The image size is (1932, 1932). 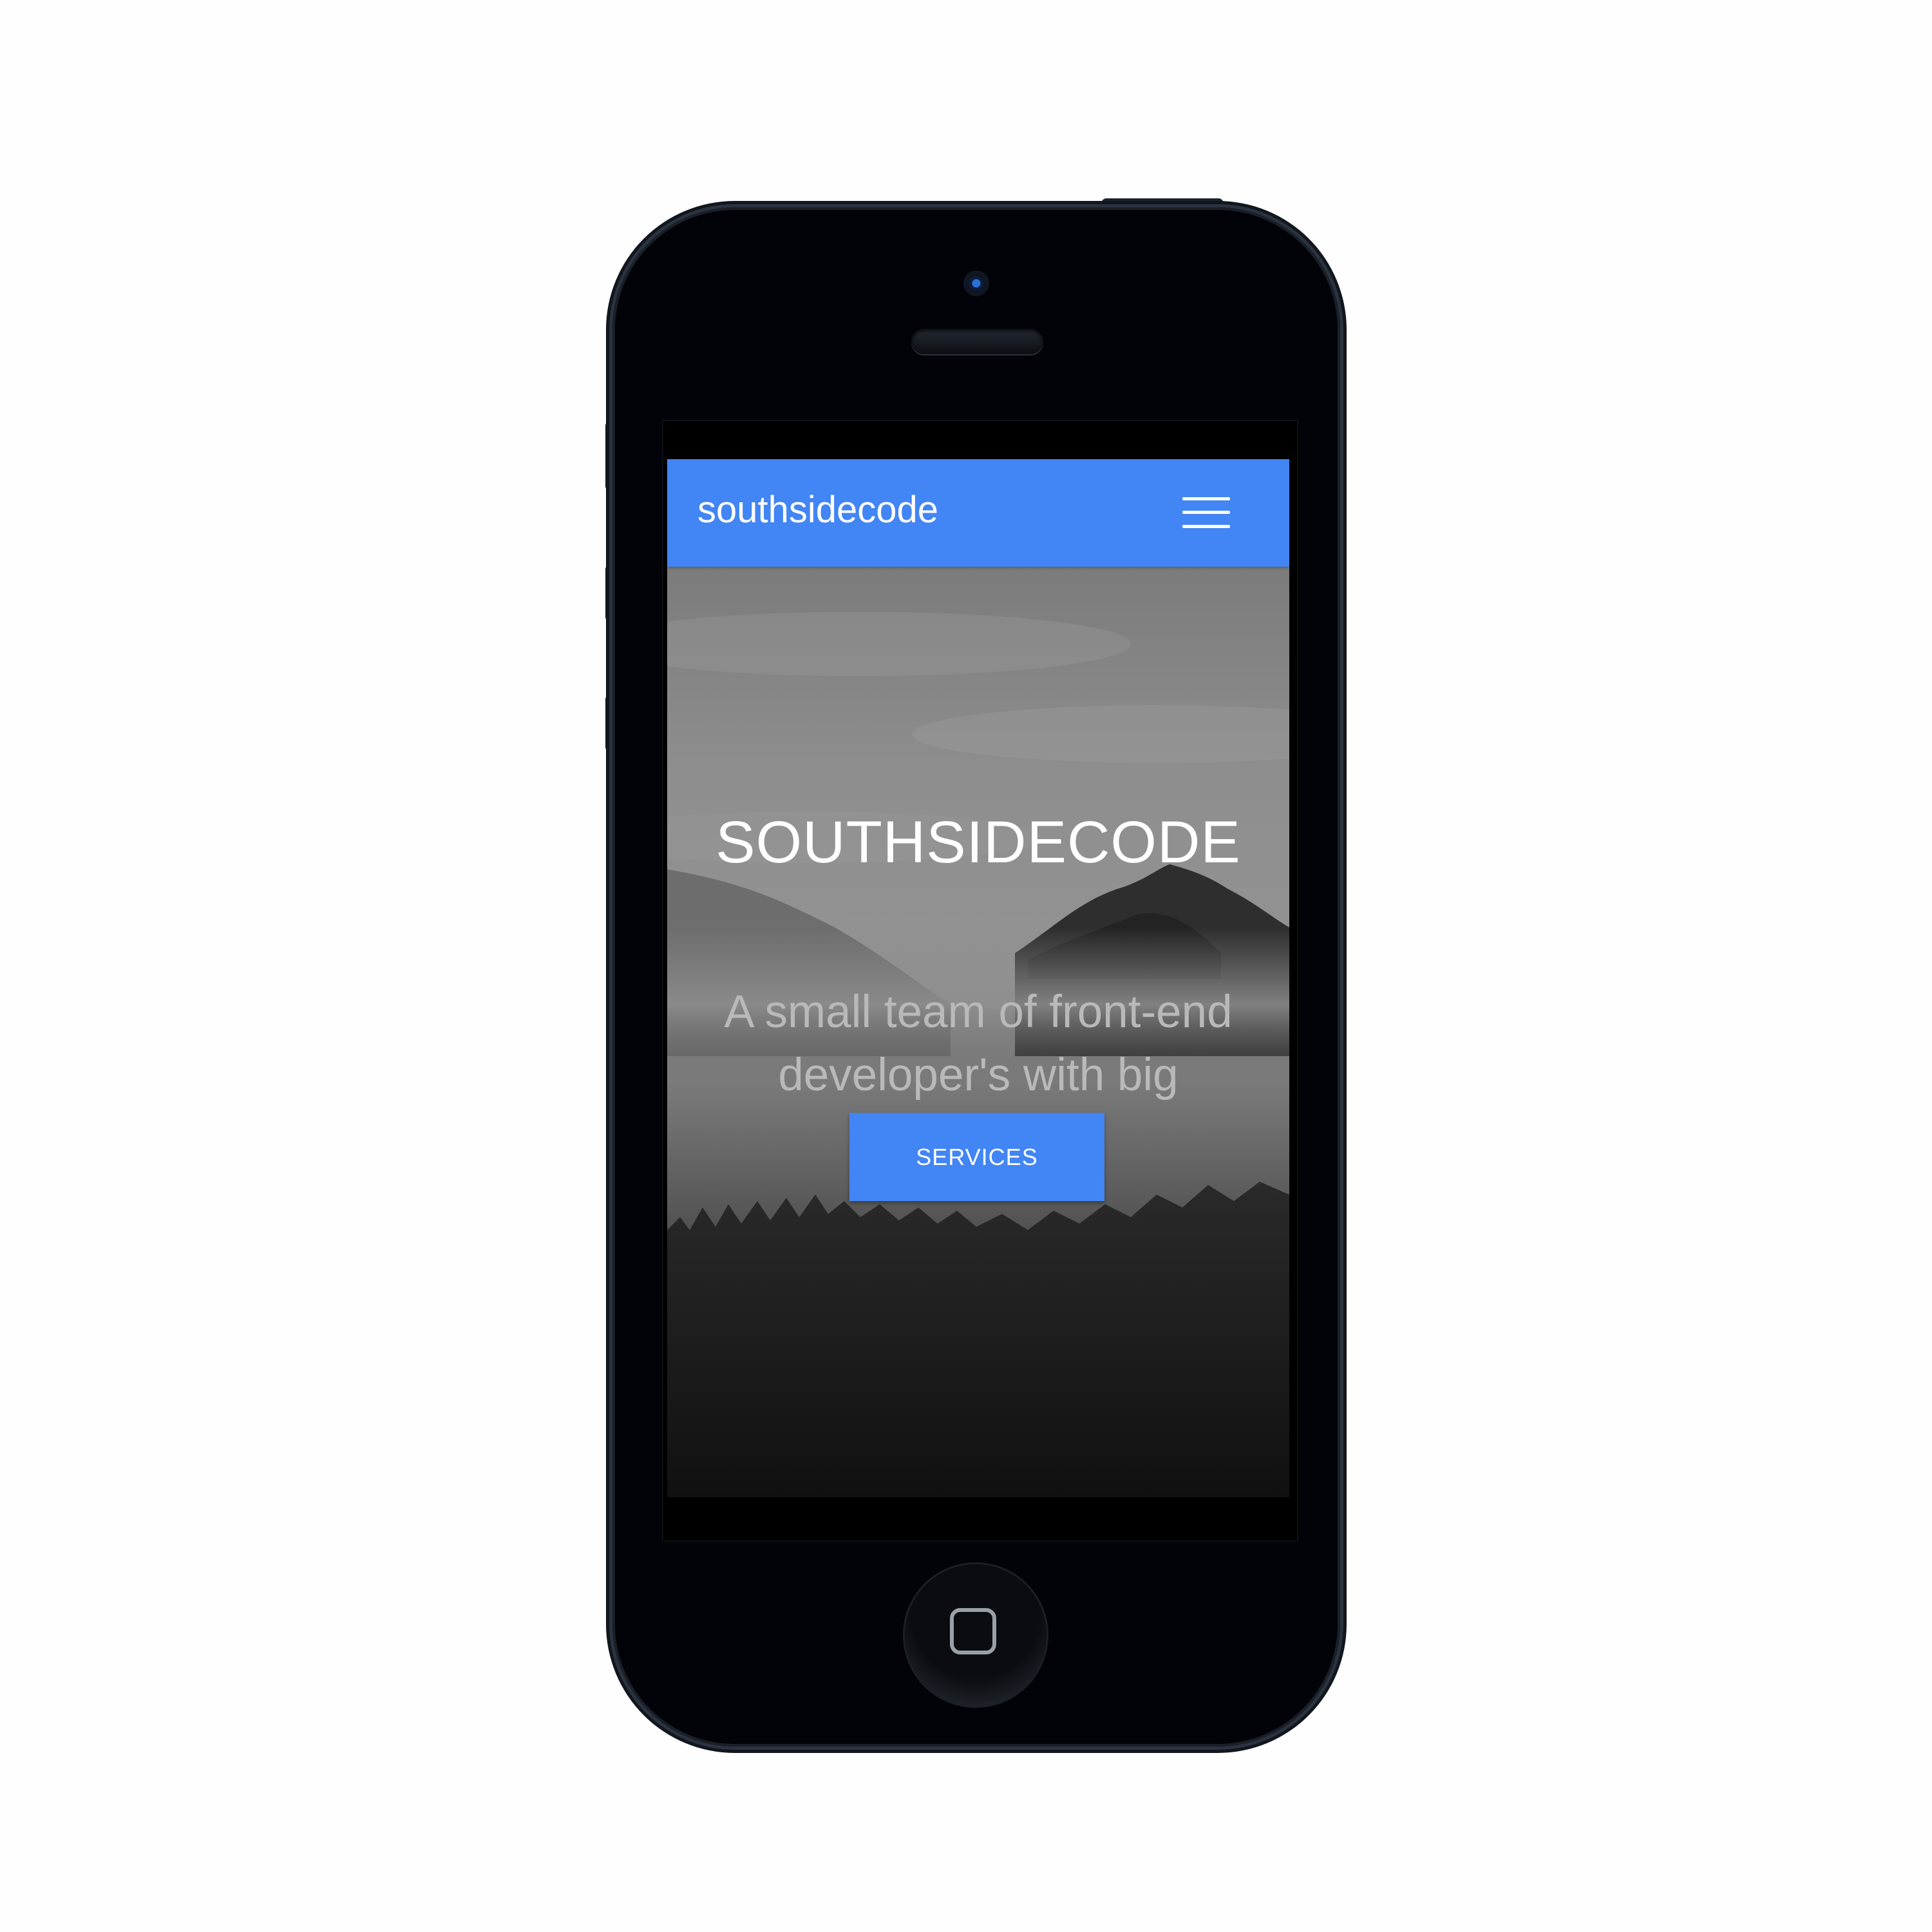 What do you see at coordinates (977, 341) in the screenshot?
I see `earpiece-speaker` at bounding box center [977, 341].